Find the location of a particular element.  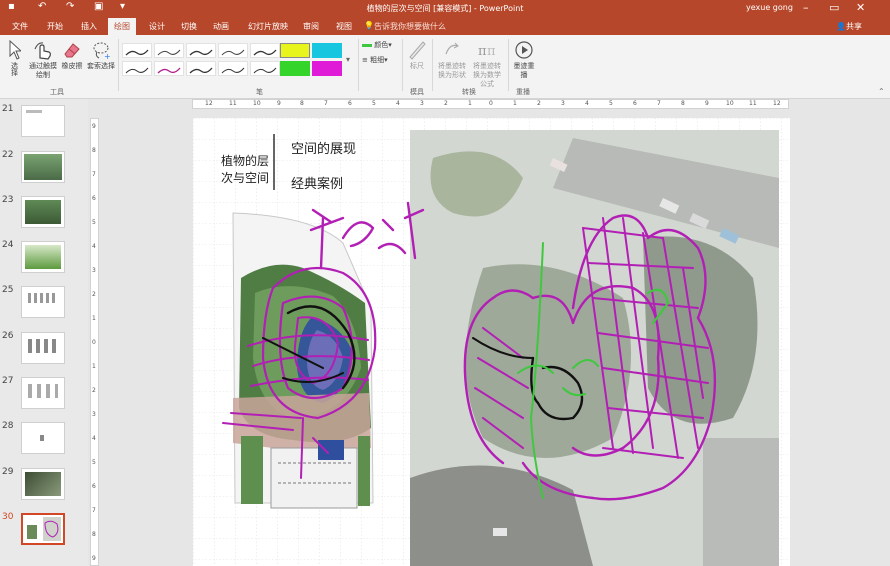

highlighter-yellow is located at coordinates (295, 50).